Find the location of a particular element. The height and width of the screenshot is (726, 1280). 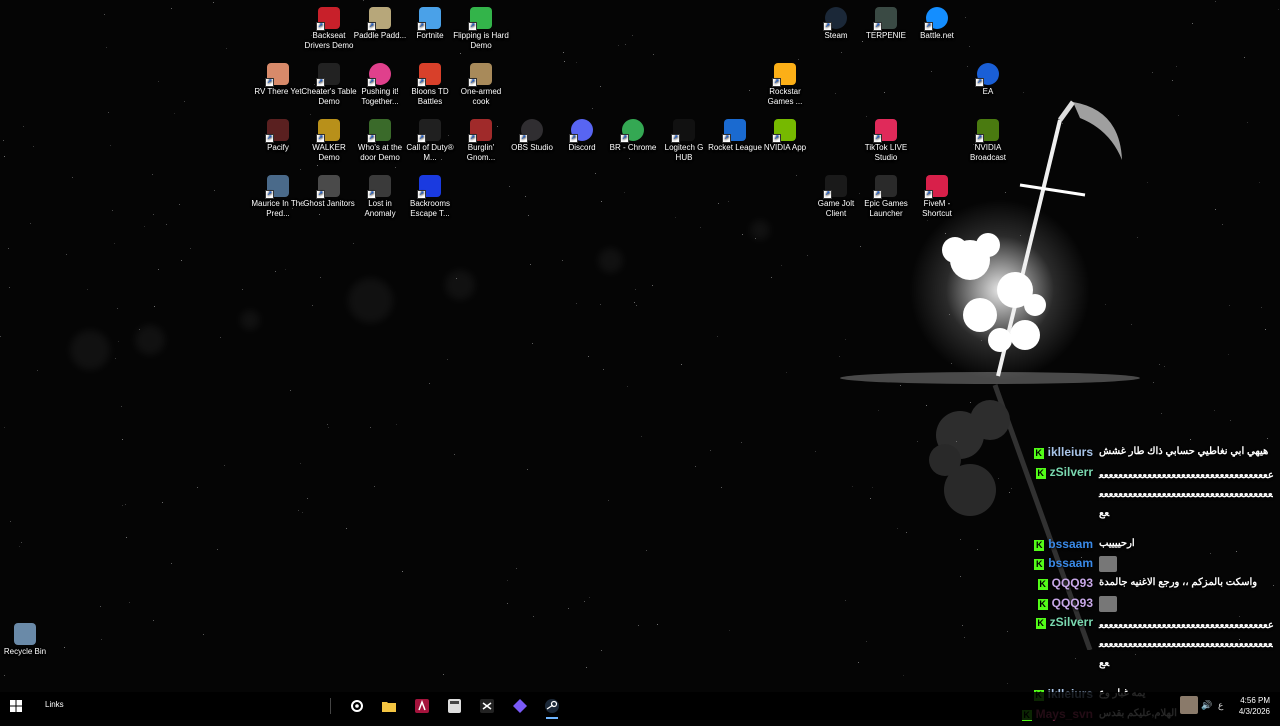

taskbar-adobe is located at coordinates (422, 706).